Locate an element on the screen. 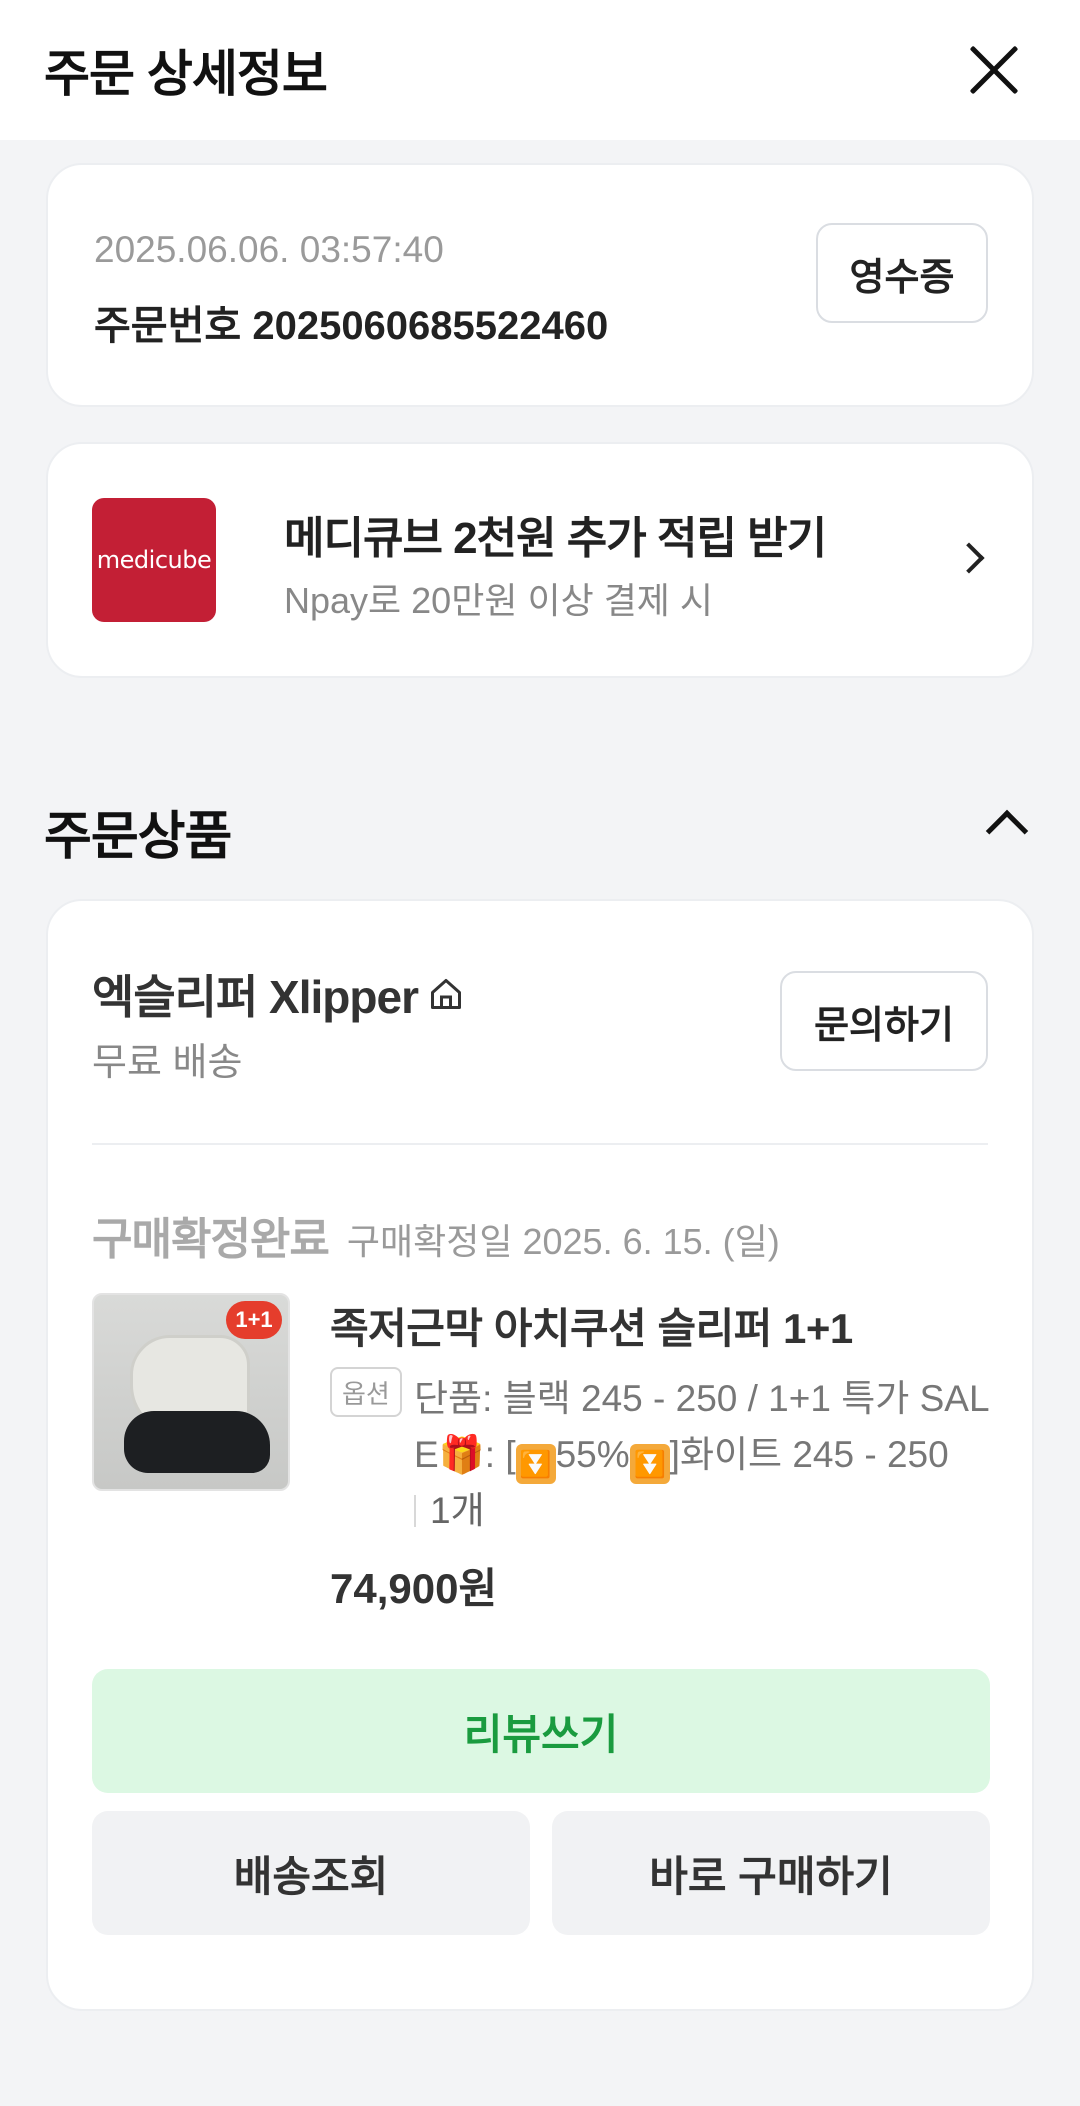  buy-again-button: 바로 구매하기 is located at coordinates (771, 1873).